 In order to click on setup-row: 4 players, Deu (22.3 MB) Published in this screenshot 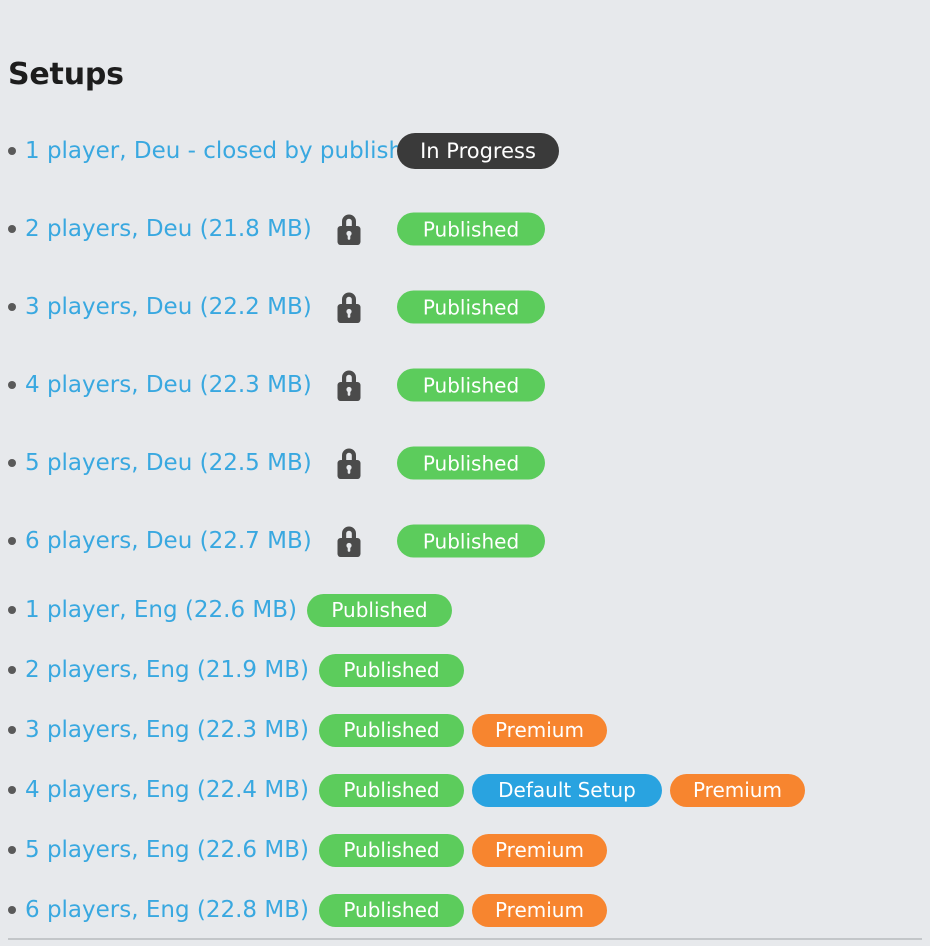, I will do `click(465, 385)`.